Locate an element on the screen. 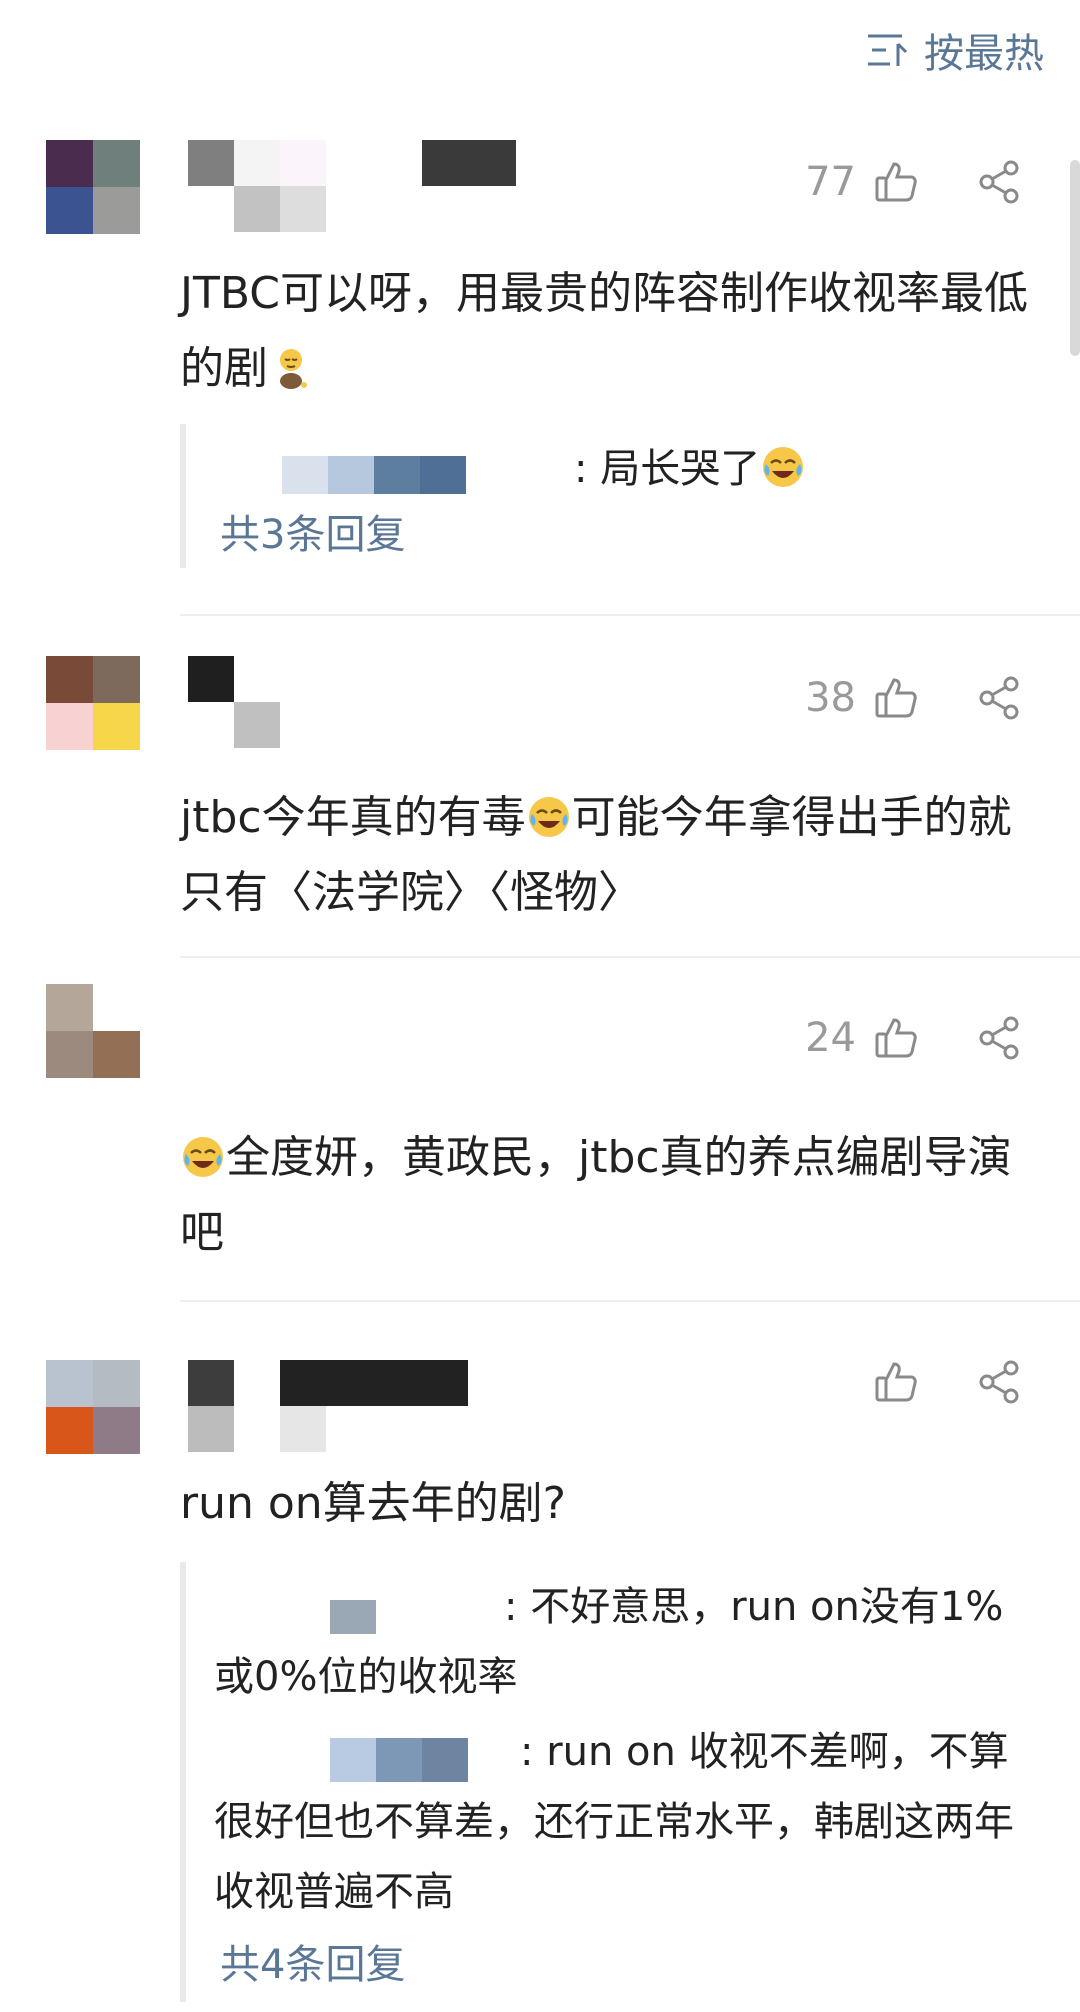 Image resolution: width=1080 pixels, height=2012 pixels. pensive-figure-emoji is located at coordinates (293, 369).